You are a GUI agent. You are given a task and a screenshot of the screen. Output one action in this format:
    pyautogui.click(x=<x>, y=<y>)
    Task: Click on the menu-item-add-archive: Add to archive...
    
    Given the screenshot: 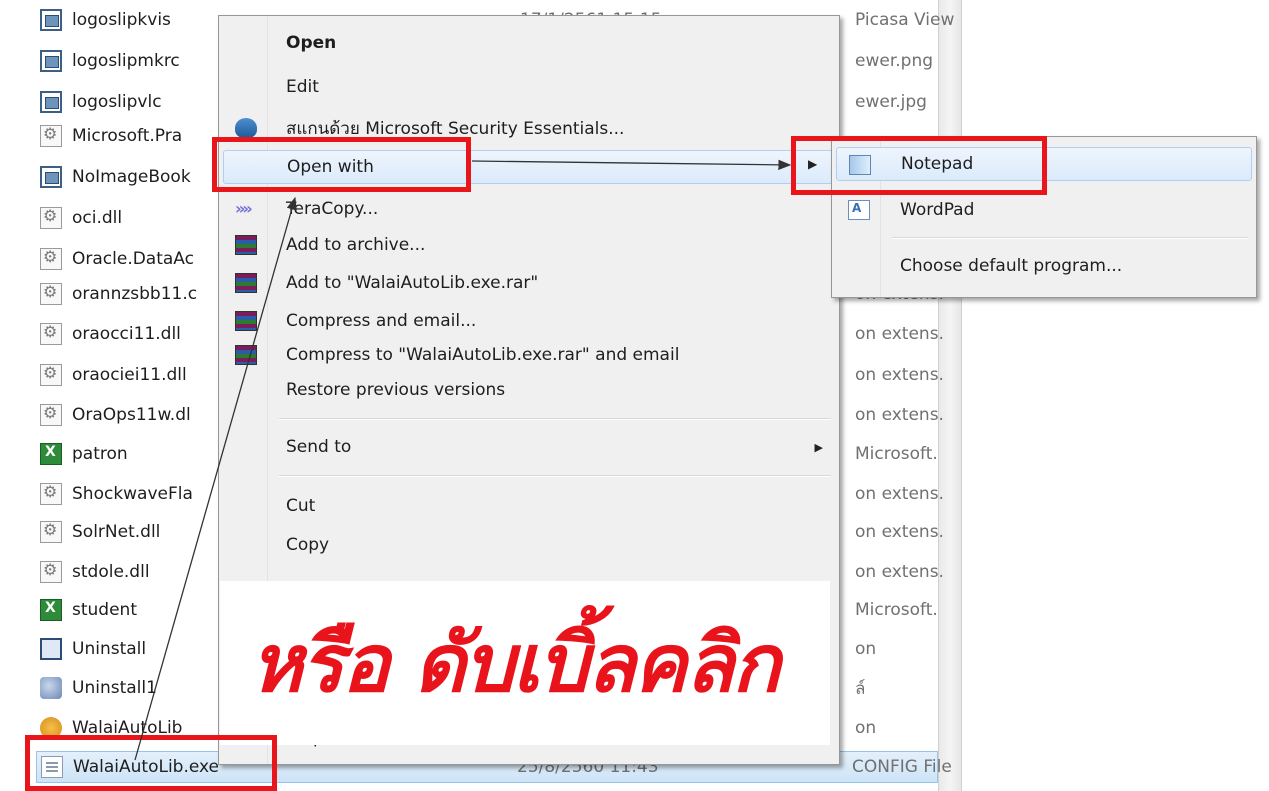 What is the action you would take?
    pyautogui.click(x=529, y=245)
    